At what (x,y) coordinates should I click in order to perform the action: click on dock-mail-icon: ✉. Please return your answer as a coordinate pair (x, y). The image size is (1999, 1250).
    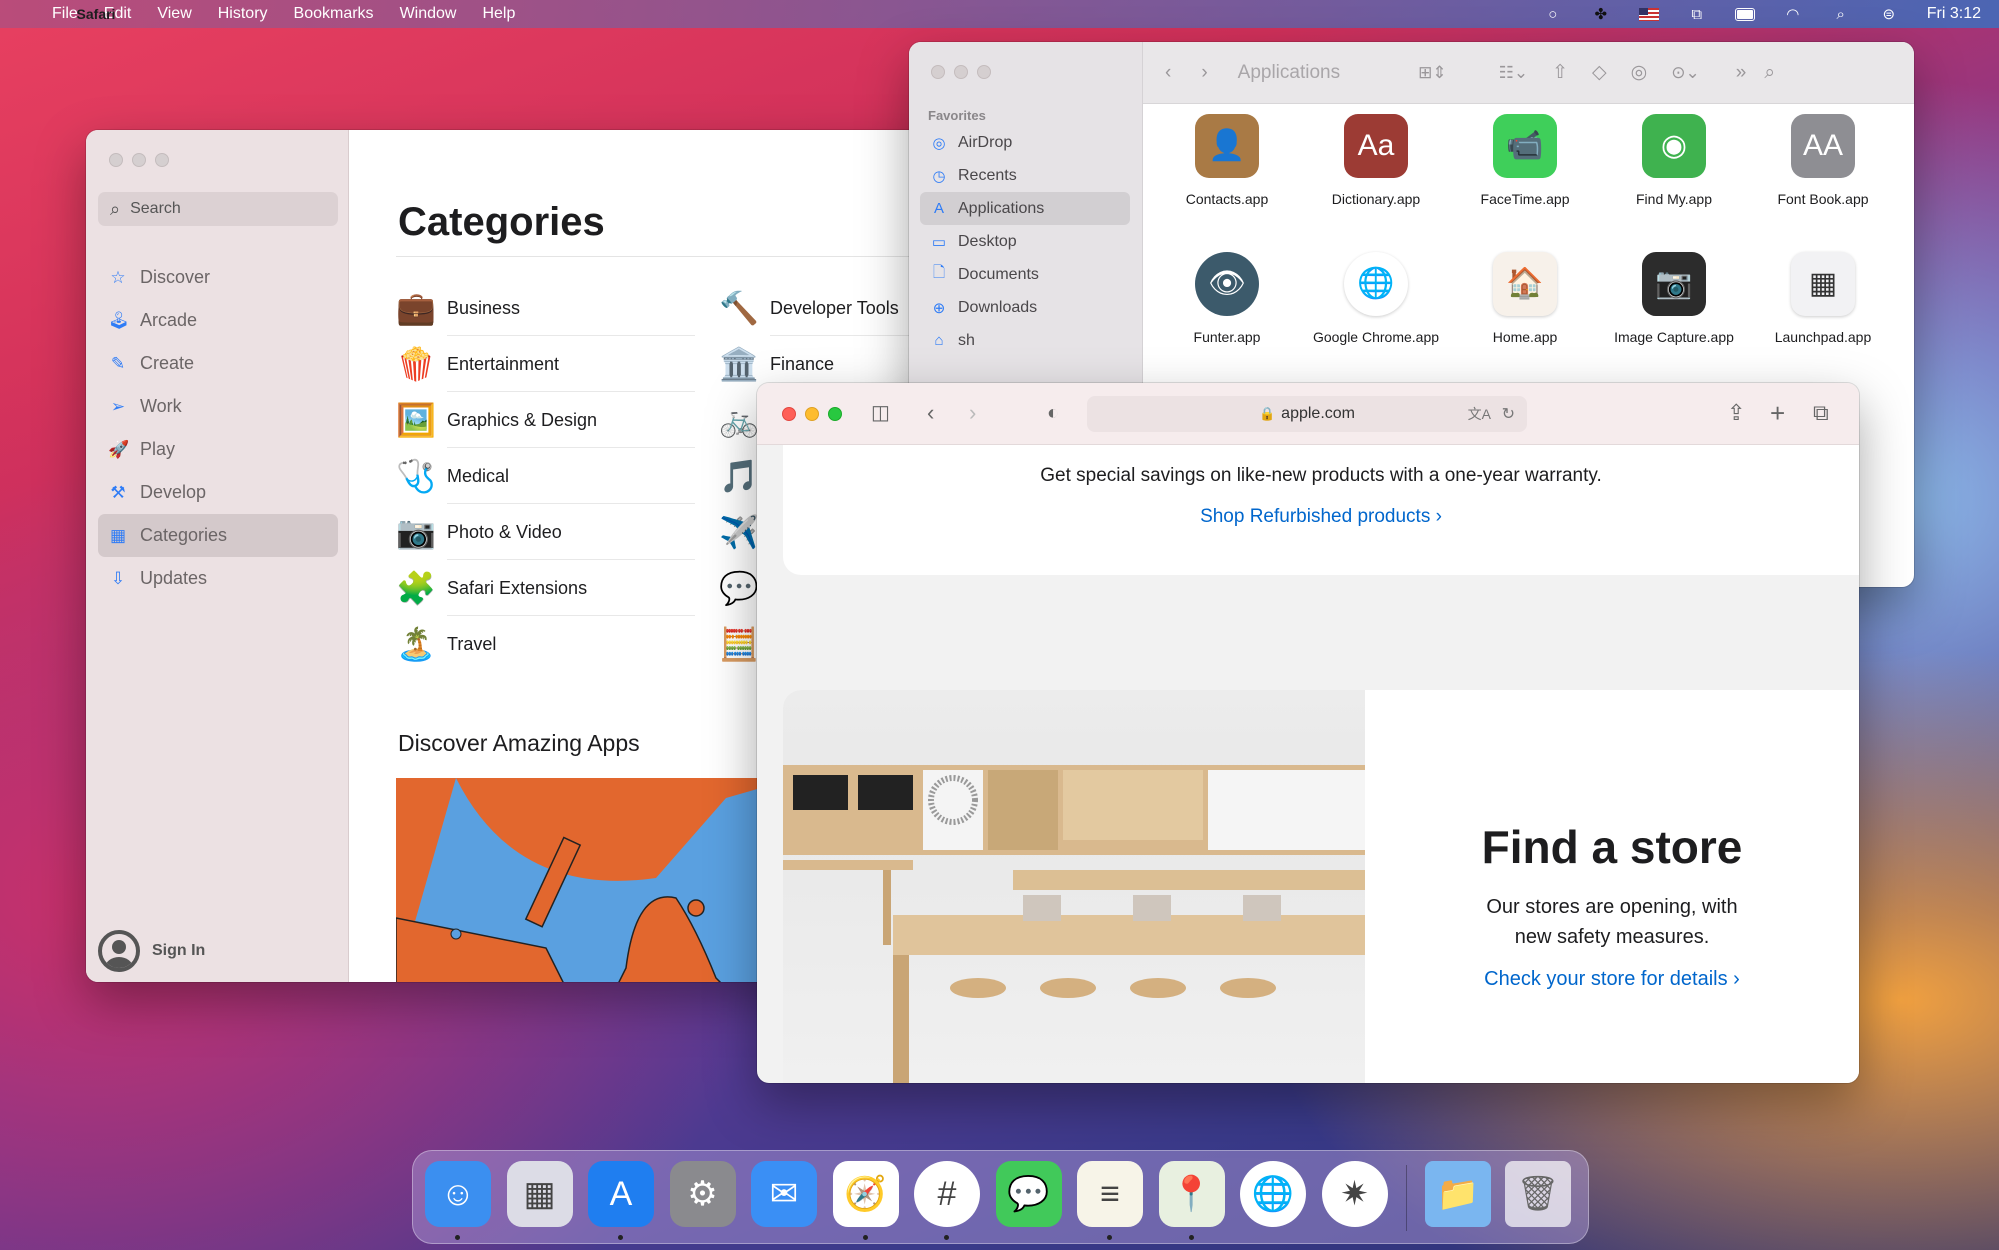
    Looking at the image, I should click on (784, 1194).